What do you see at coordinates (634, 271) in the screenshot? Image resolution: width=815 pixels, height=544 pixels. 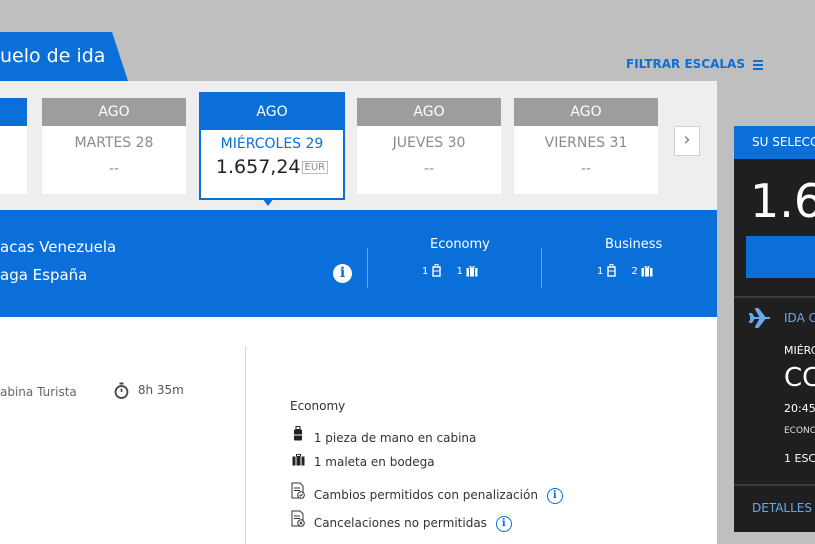 I see `checked-bag-count: 2` at bounding box center [634, 271].